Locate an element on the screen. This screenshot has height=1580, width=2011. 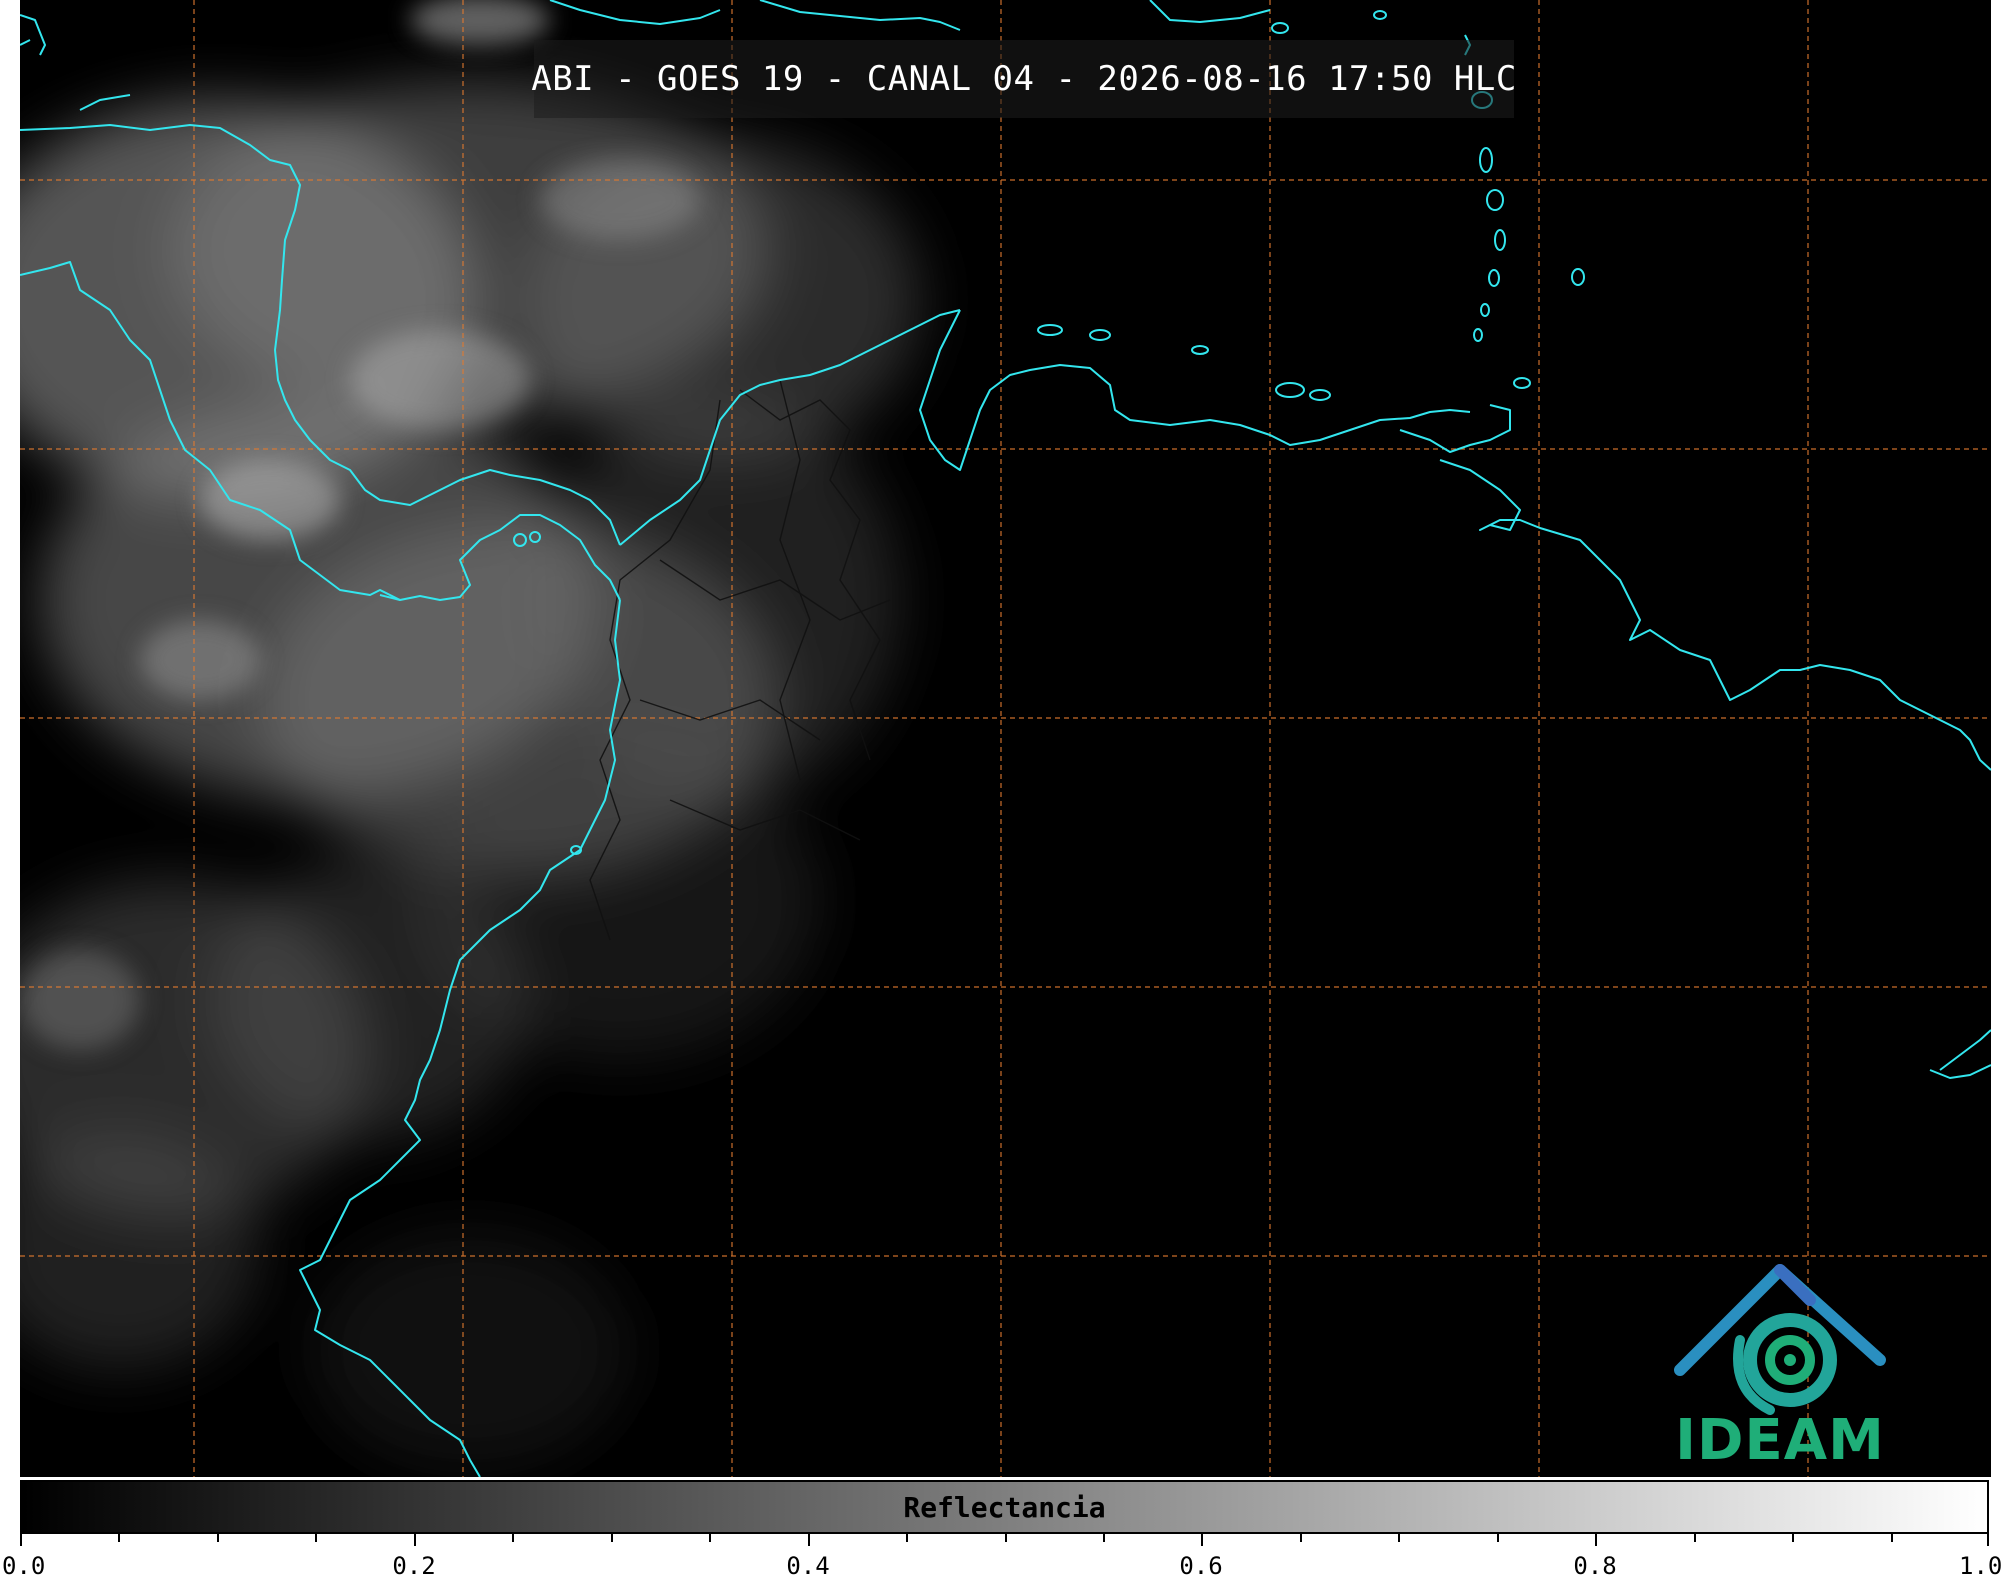
colorbar-tick-label: 1.0 is located at coordinates (1981, 1566).